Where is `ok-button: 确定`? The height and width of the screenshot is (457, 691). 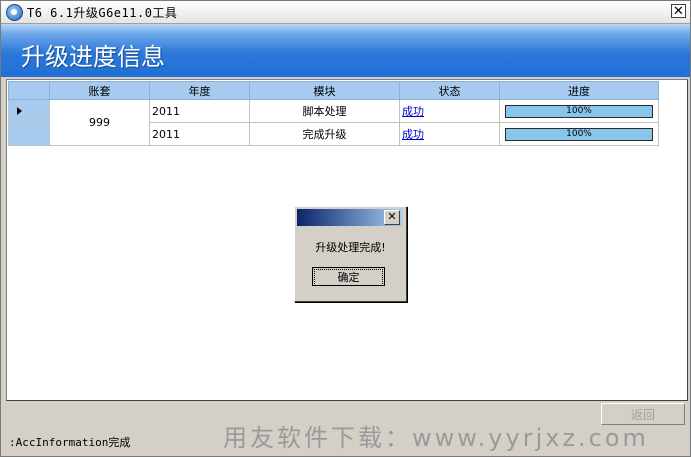
ok-button: 确定 is located at coordinates (348, 276).